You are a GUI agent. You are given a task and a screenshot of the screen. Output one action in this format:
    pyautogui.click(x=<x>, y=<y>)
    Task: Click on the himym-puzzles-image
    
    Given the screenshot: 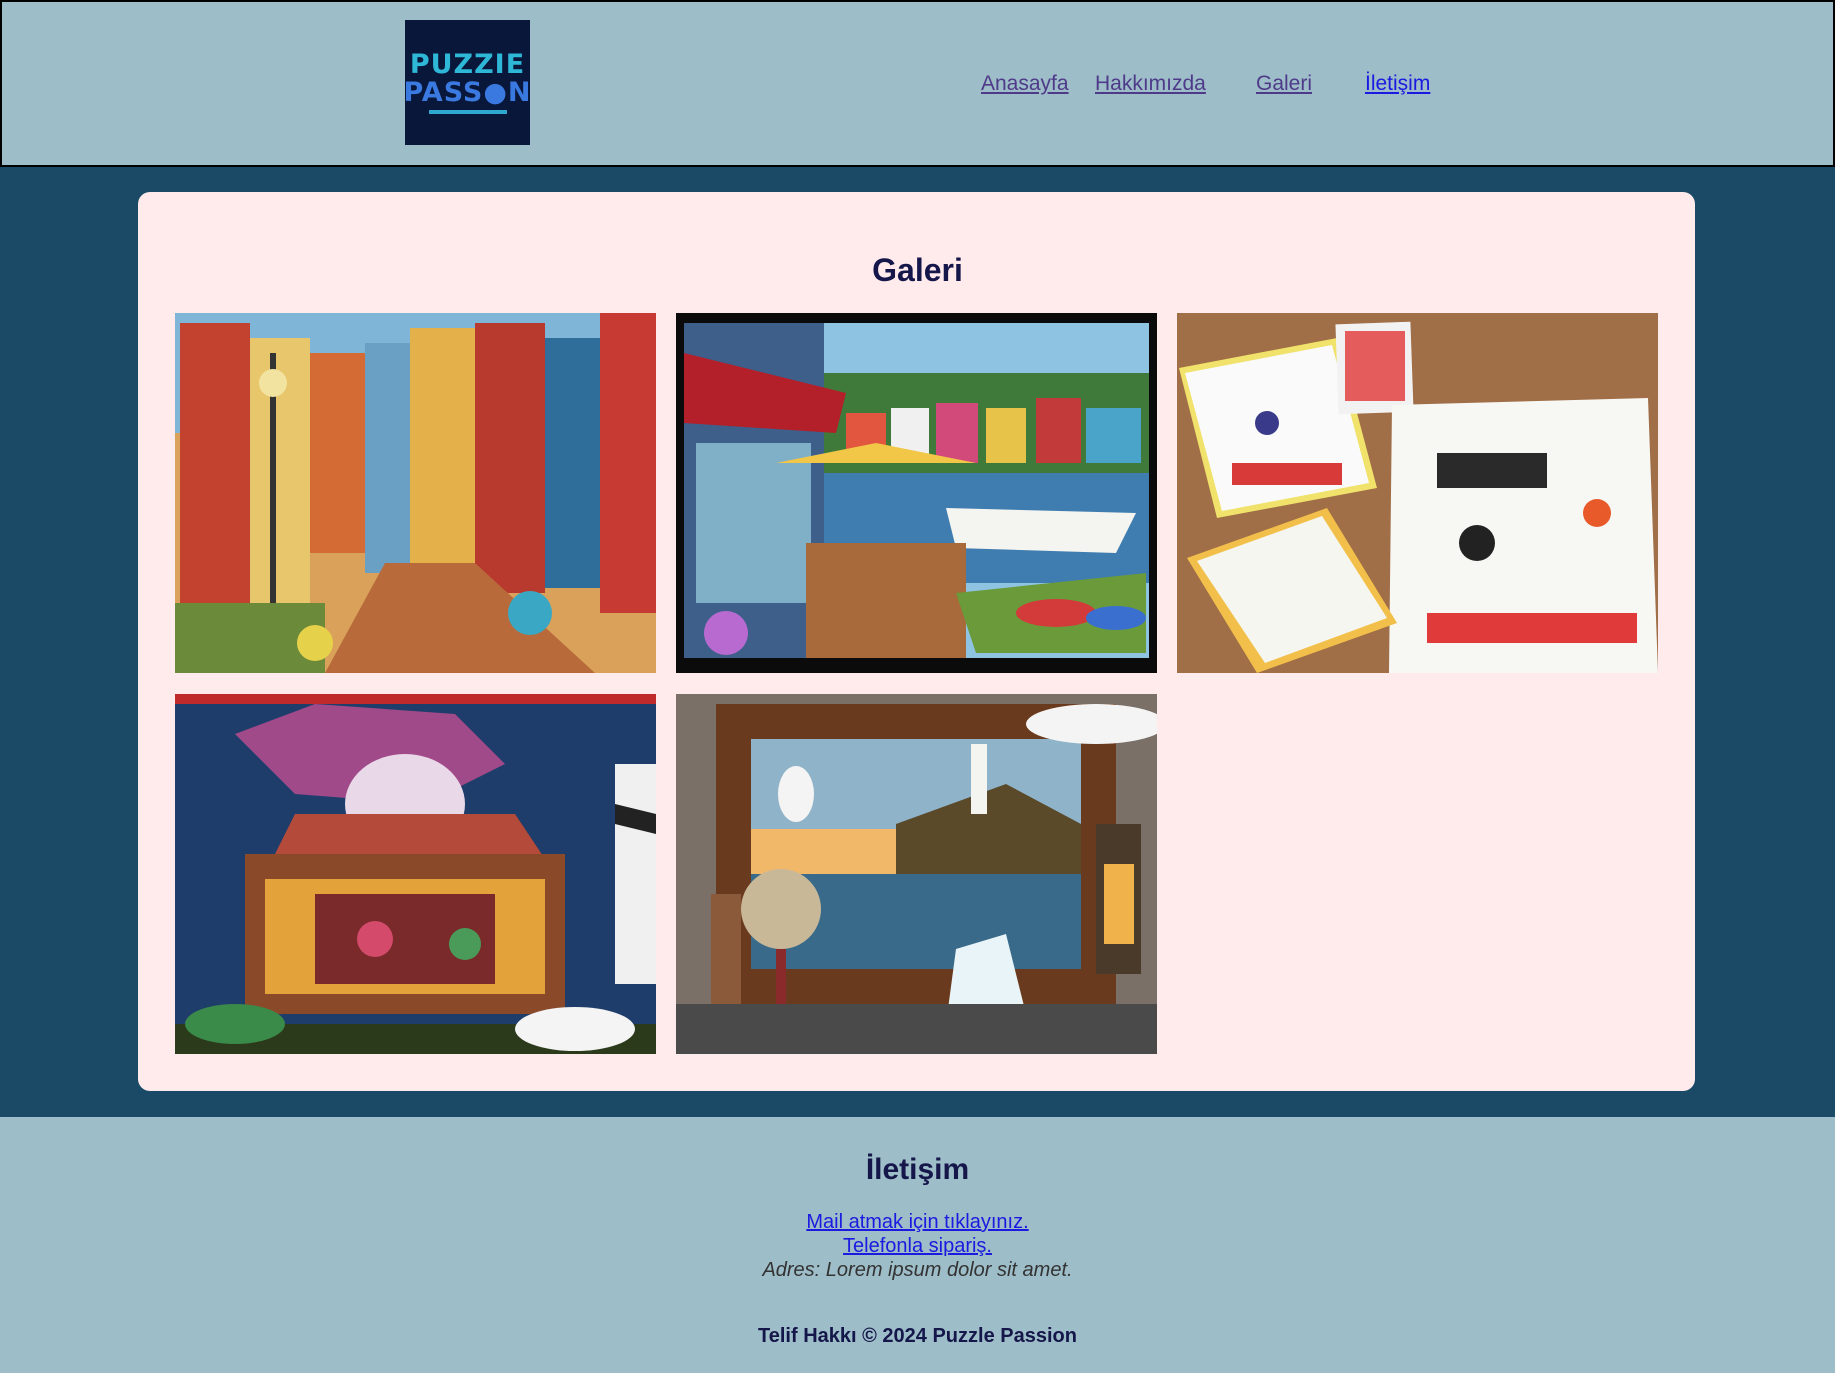 What is the action you would take?
    pyautogui.click(x=1417, y=493)
    